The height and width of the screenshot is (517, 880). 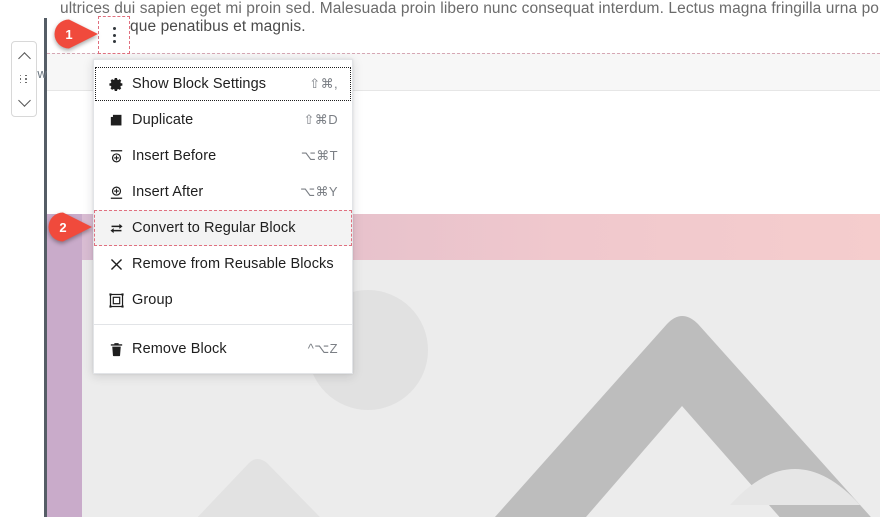 I want to click on block-inner-text: que penatibus et magnis., so click(x=218, y=26).